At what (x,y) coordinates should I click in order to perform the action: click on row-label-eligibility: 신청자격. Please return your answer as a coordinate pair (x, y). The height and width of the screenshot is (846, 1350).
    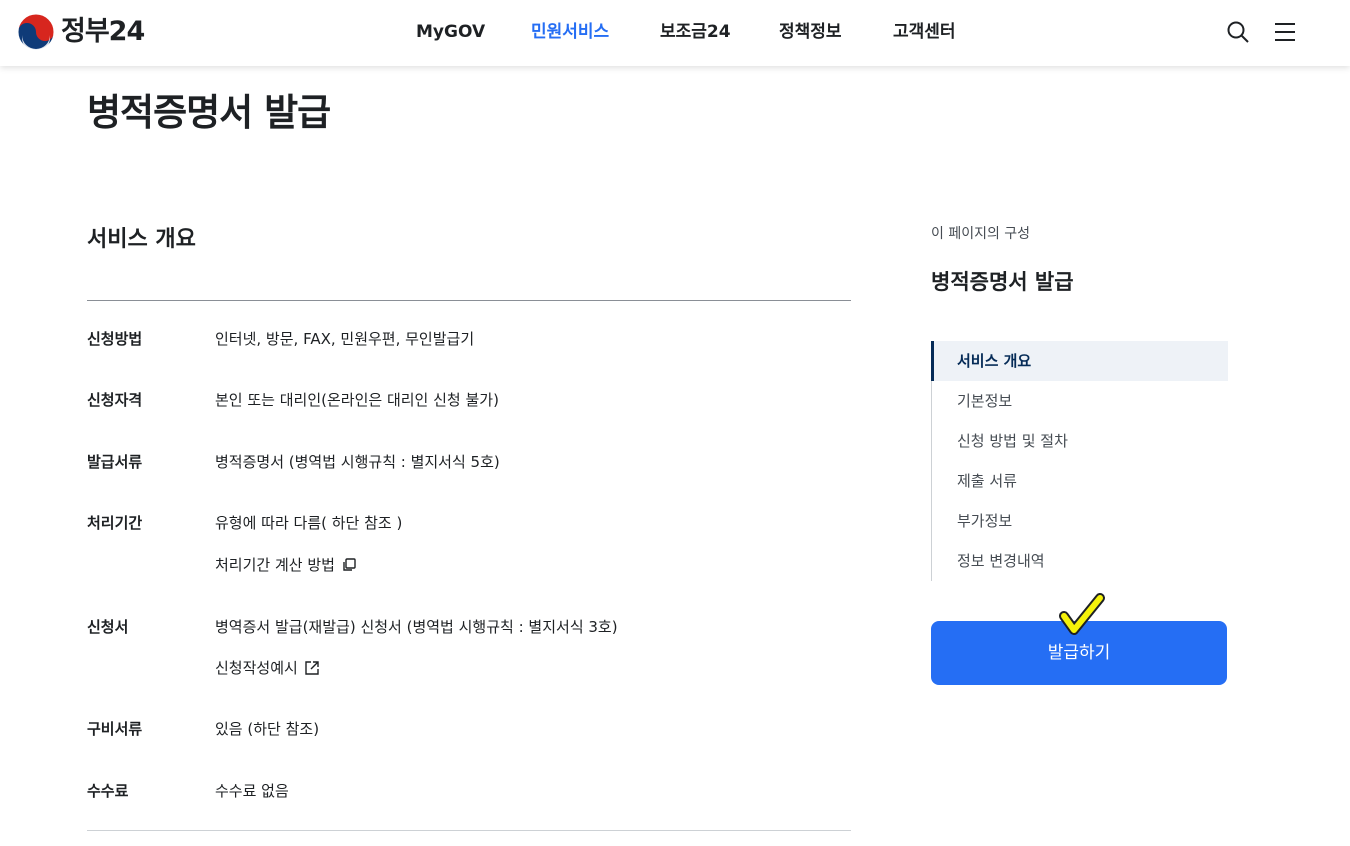
    Looking at the image, I should click on (115, 400).